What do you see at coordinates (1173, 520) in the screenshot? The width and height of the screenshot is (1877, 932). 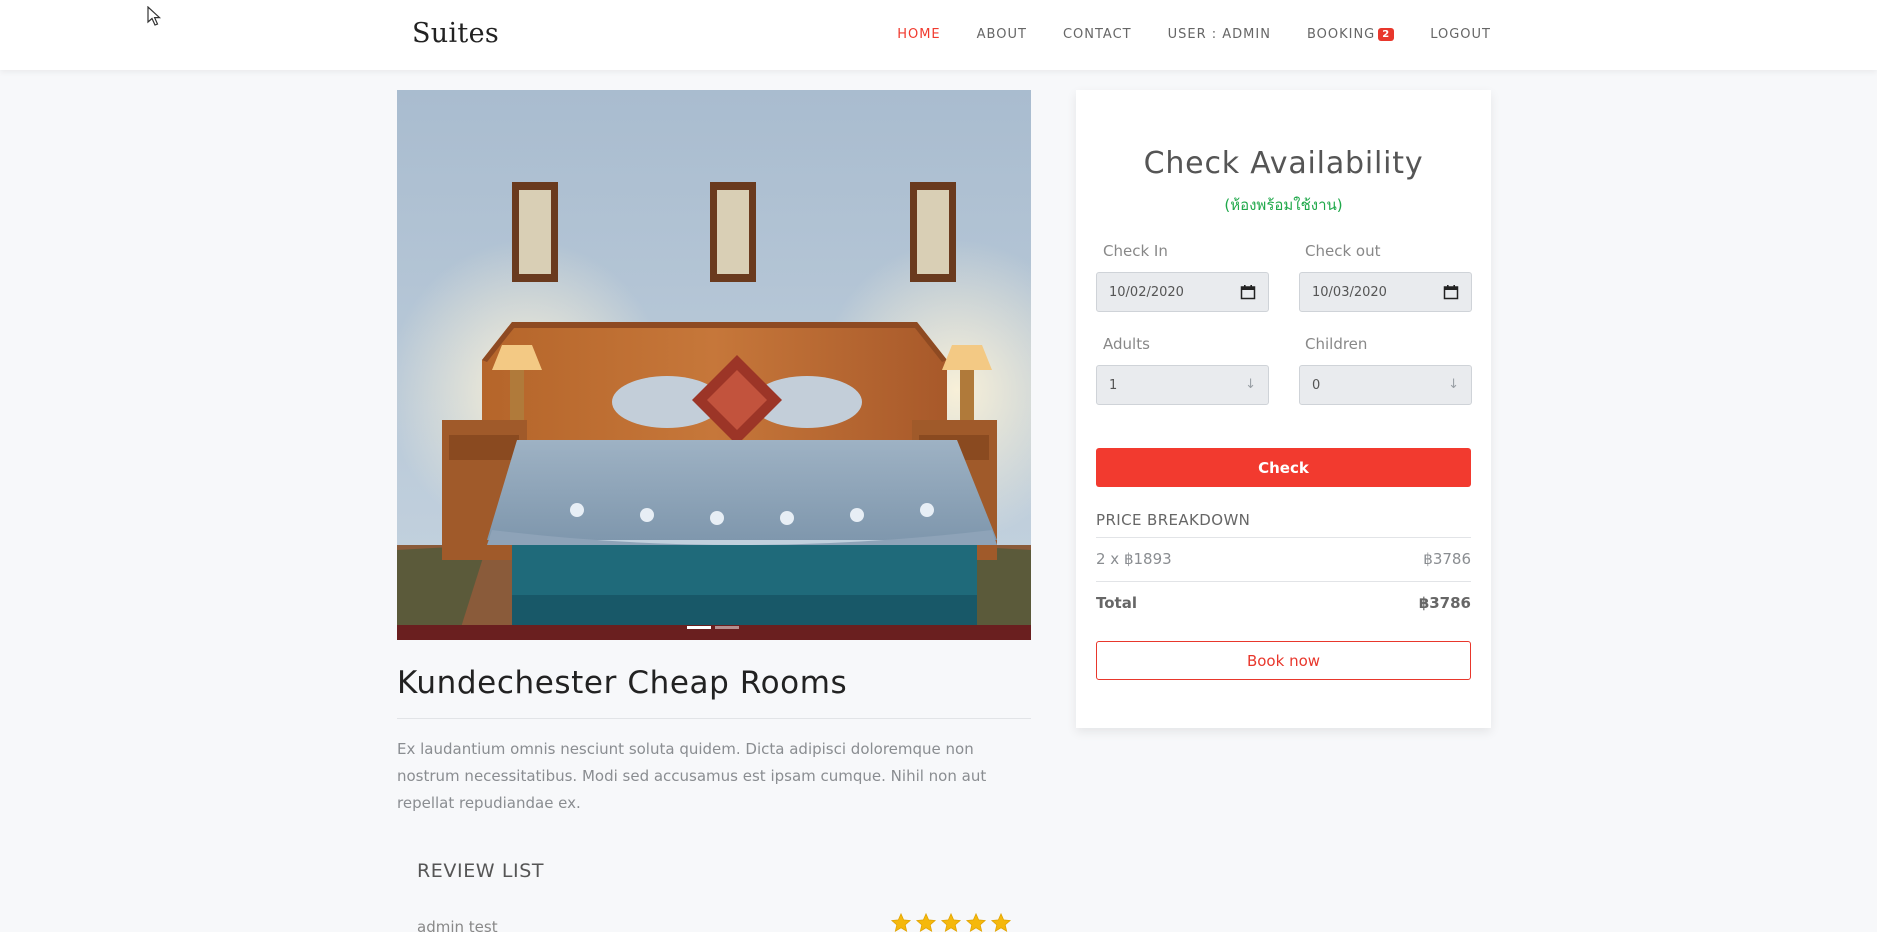 I see `price-breakdown-heading: PRICE BREAKDOWN` at bounding box center [1173, 520].